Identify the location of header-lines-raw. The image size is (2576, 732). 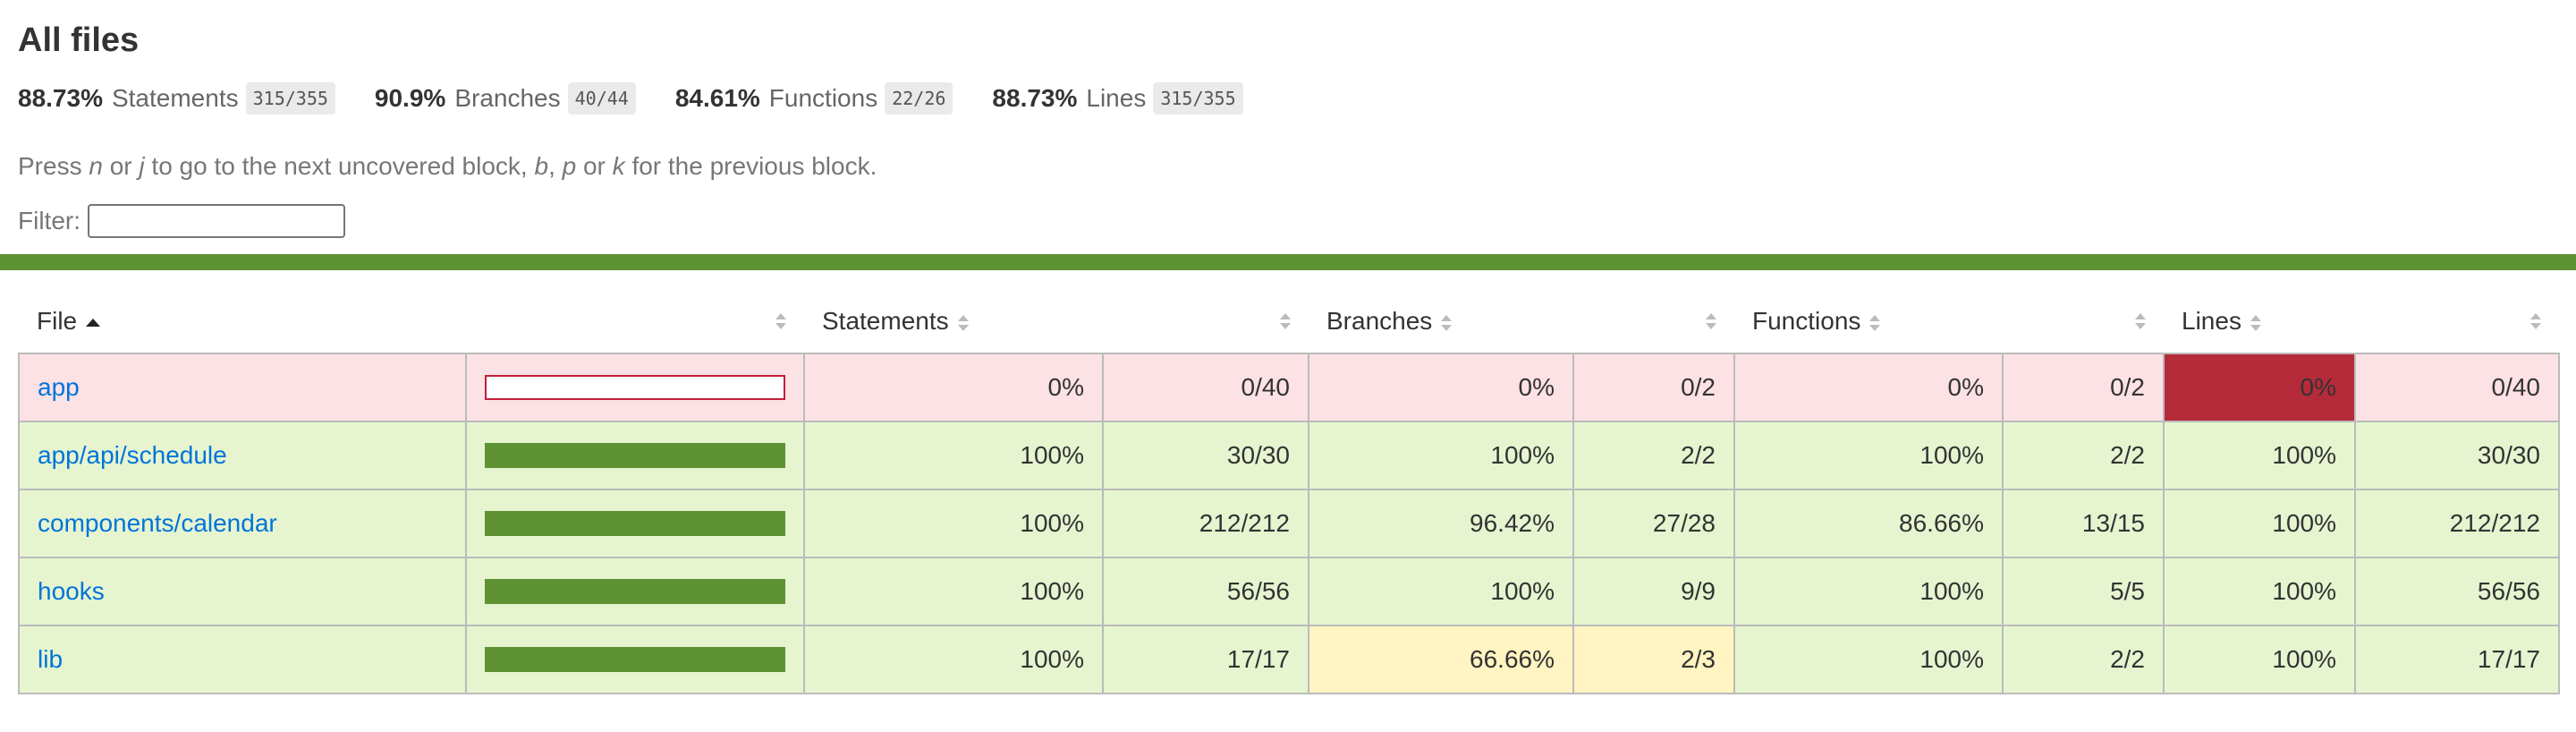
(2457, 322).